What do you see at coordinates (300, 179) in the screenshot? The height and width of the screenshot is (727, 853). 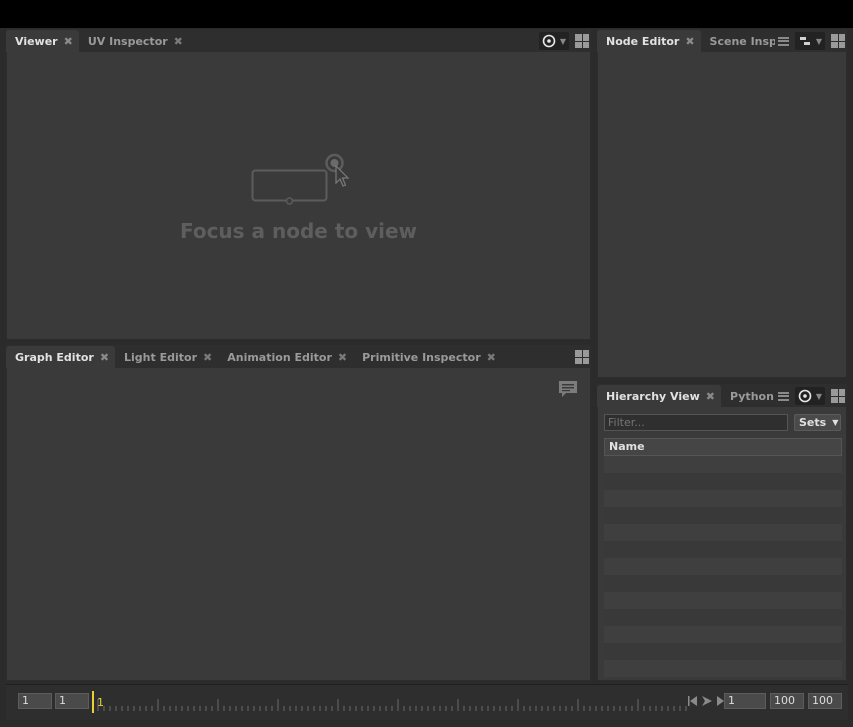 I see `focus-node-illustration-icon` at bounding box center [300, 179].